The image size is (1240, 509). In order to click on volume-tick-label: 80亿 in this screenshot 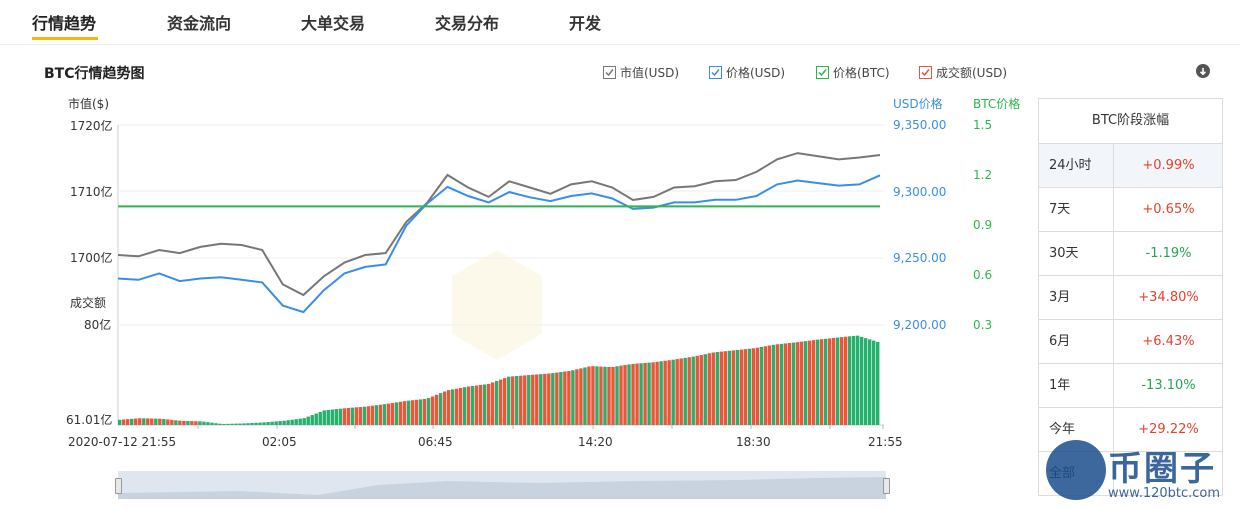, I will do `click(97, 324)`.